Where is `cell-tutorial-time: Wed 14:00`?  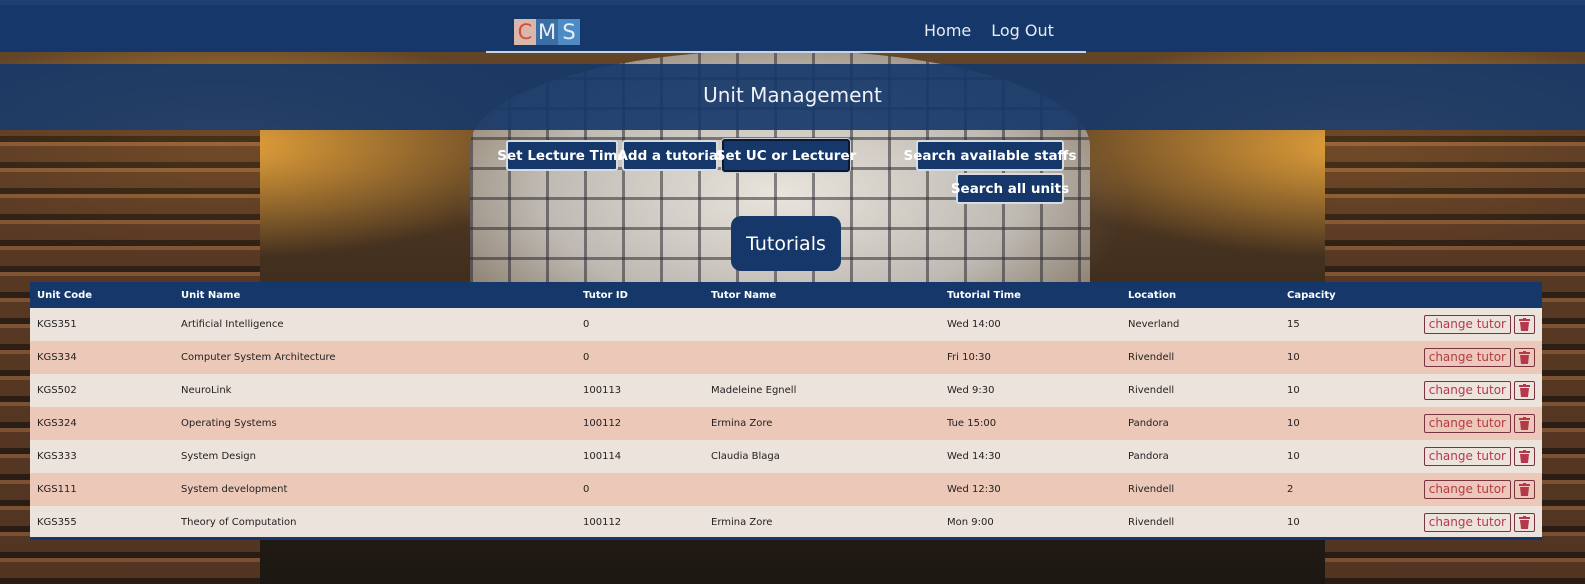
cell-tutorial-time: Wed 14:00 is located at coordinates (974, 324).